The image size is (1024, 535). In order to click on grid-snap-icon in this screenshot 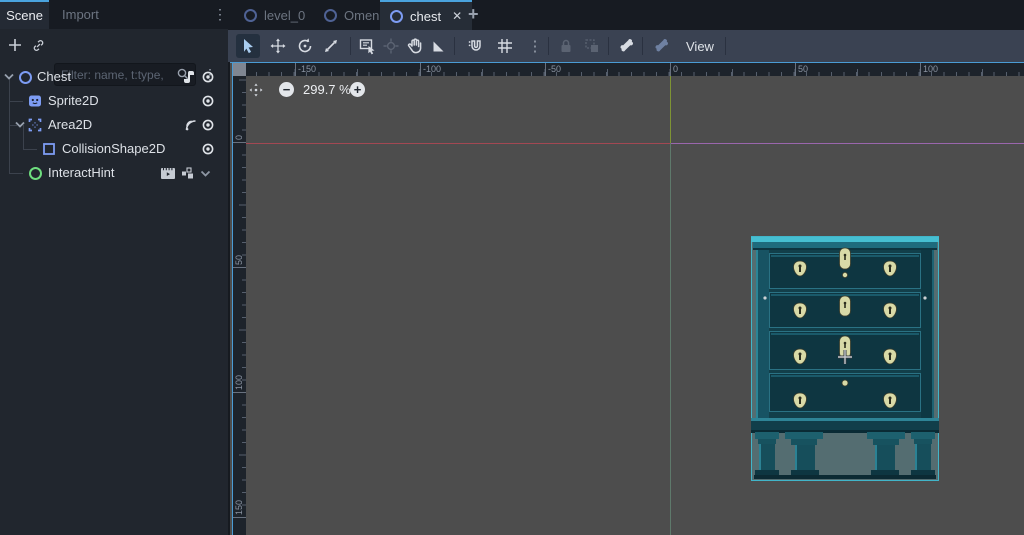, I will do `click(505, 46)`.